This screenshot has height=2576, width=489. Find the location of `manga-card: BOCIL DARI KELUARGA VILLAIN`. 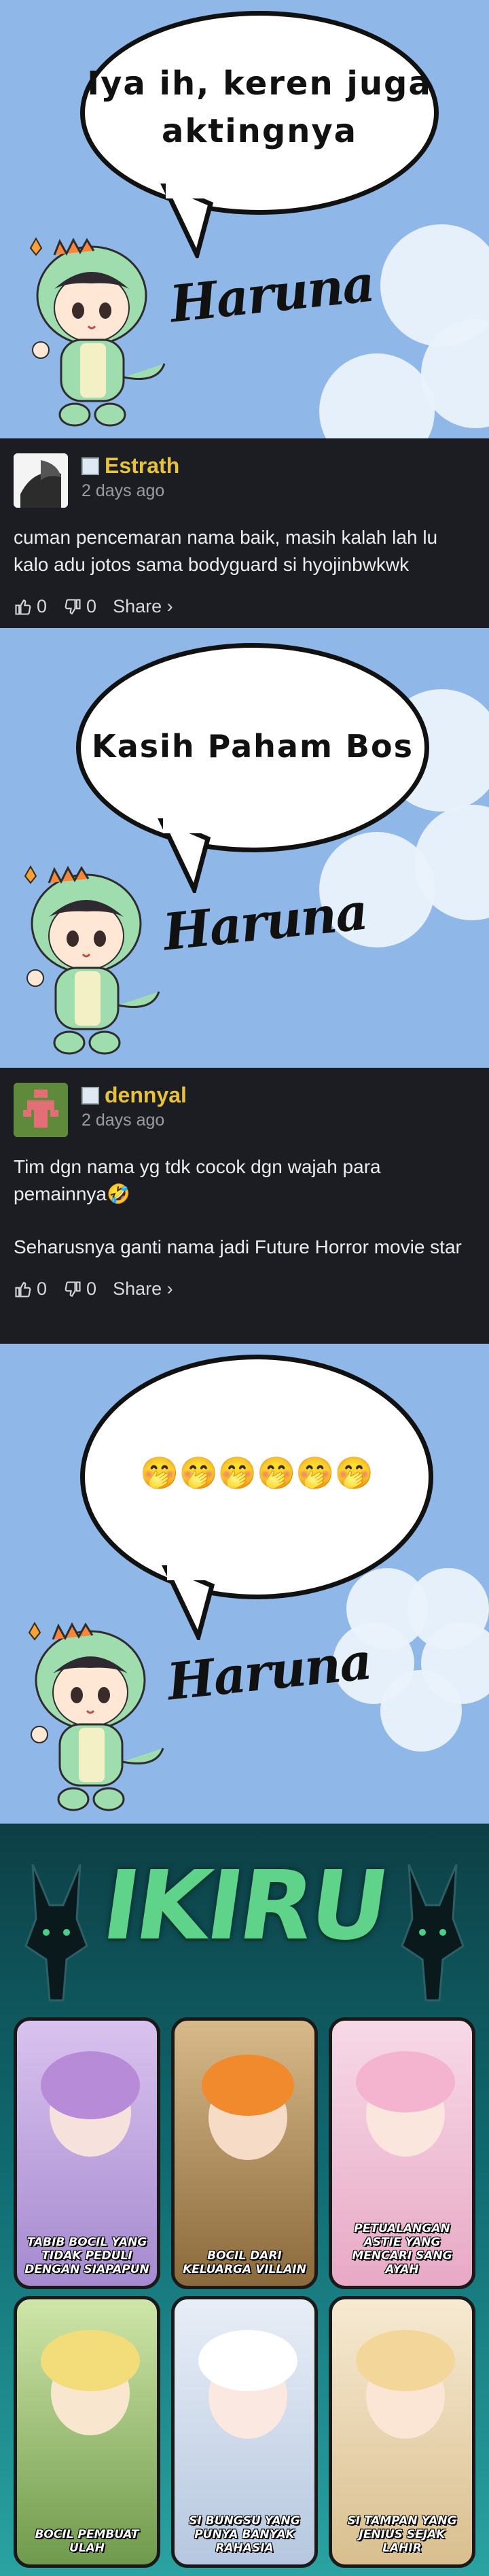

manga-card: BOCIL DARI KELUARGA VILLAIN is located at coordinates (244, 2153).